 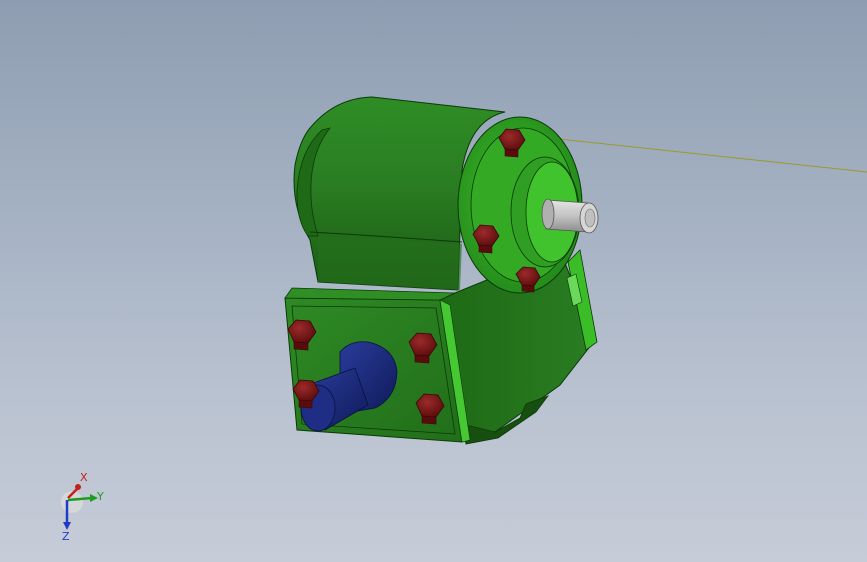 What do you see at coordinates (66, 536) in the screenshot?
I see `triad-z-label: Z` at bounding box center [66, 536].